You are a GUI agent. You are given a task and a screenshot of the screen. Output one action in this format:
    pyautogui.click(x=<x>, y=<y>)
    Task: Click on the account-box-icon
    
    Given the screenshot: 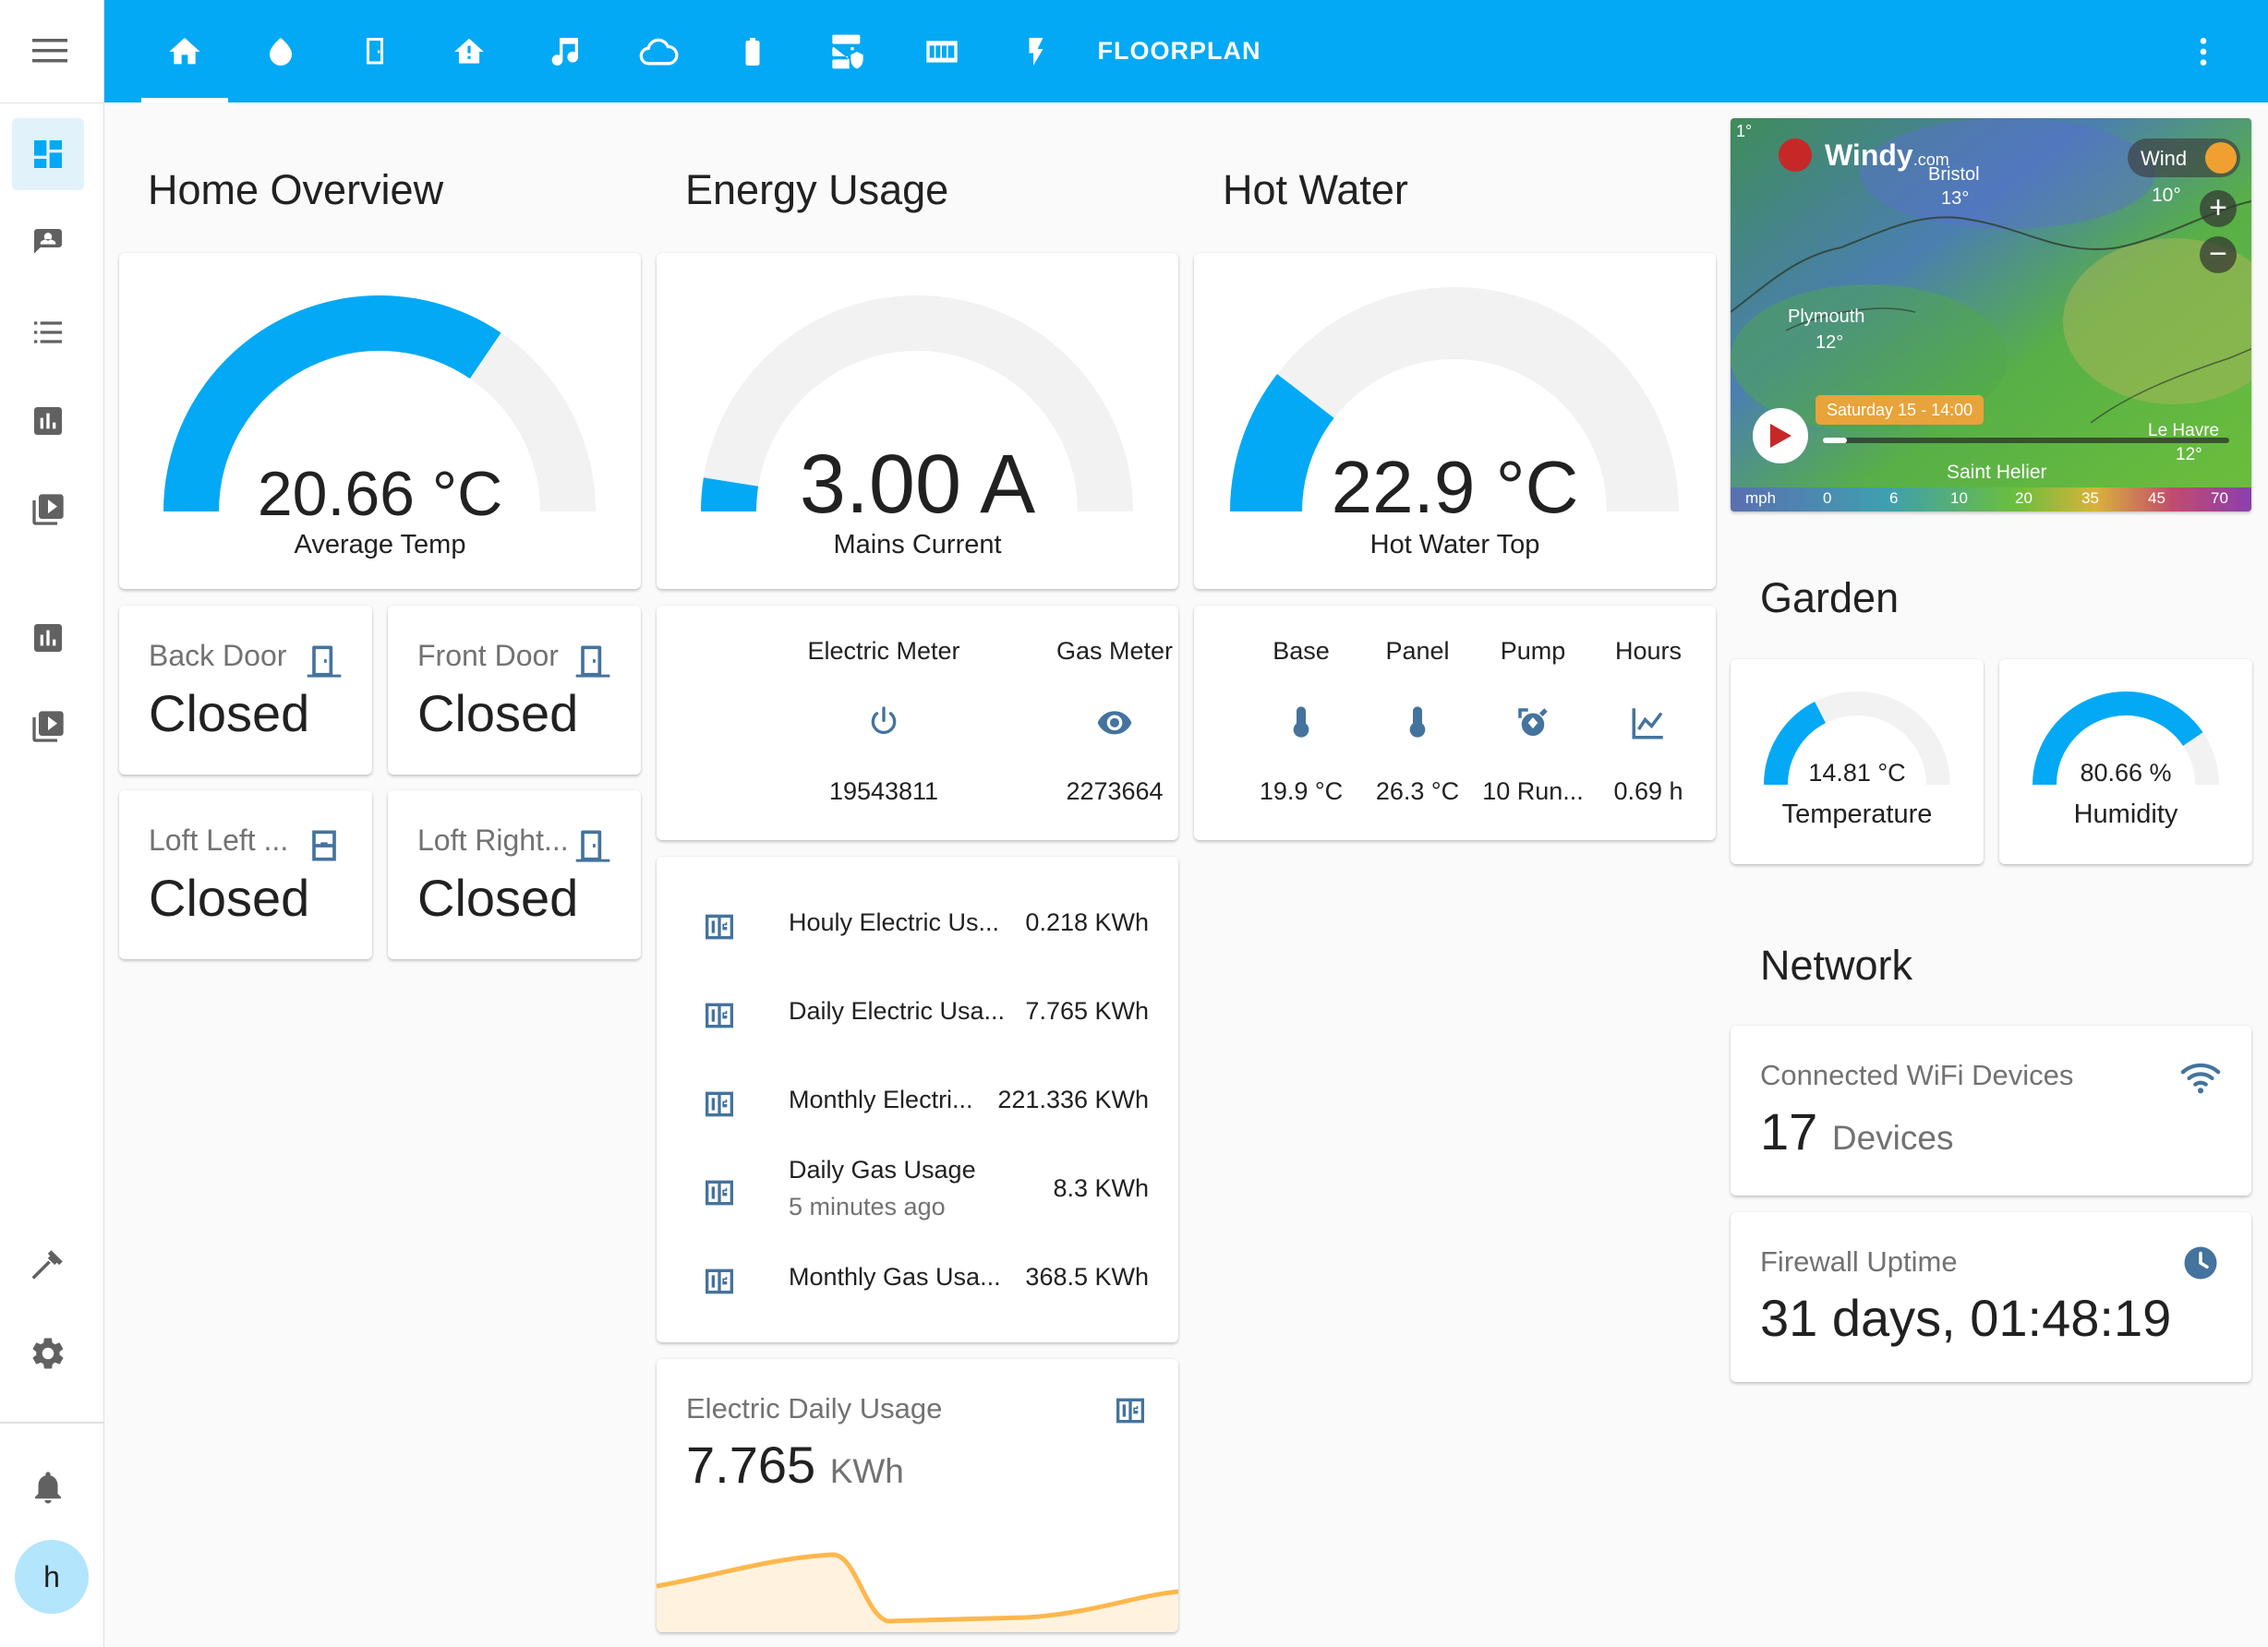 What is the action you would take?
    pyautogui.click(x=48, y=243)
    